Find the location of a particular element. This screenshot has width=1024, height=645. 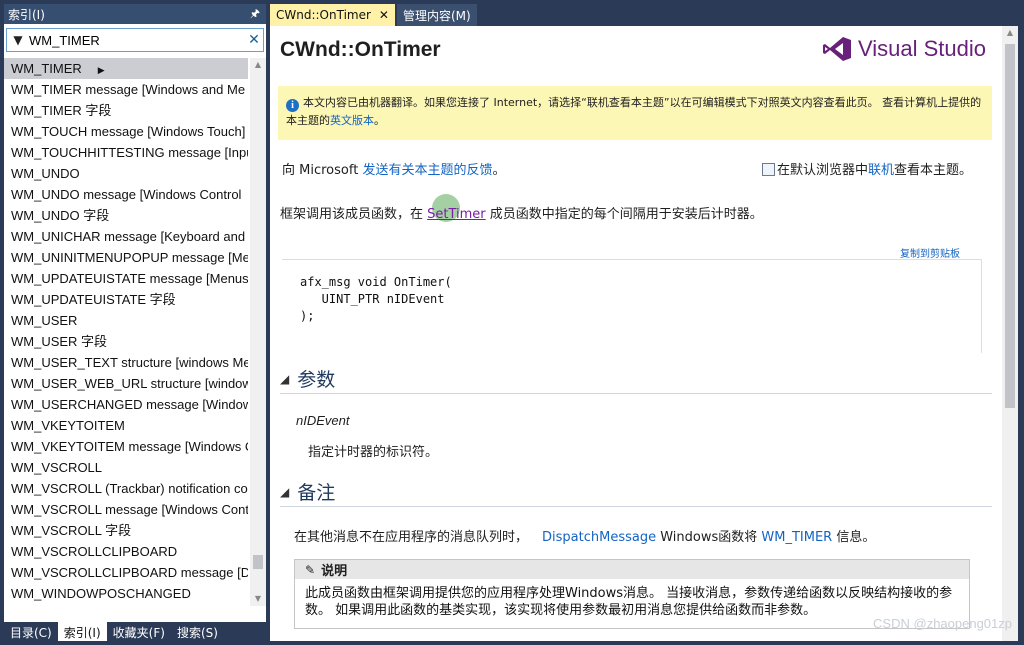

index-search-box: ▼ ✕ is located at coordinates (135, 40).